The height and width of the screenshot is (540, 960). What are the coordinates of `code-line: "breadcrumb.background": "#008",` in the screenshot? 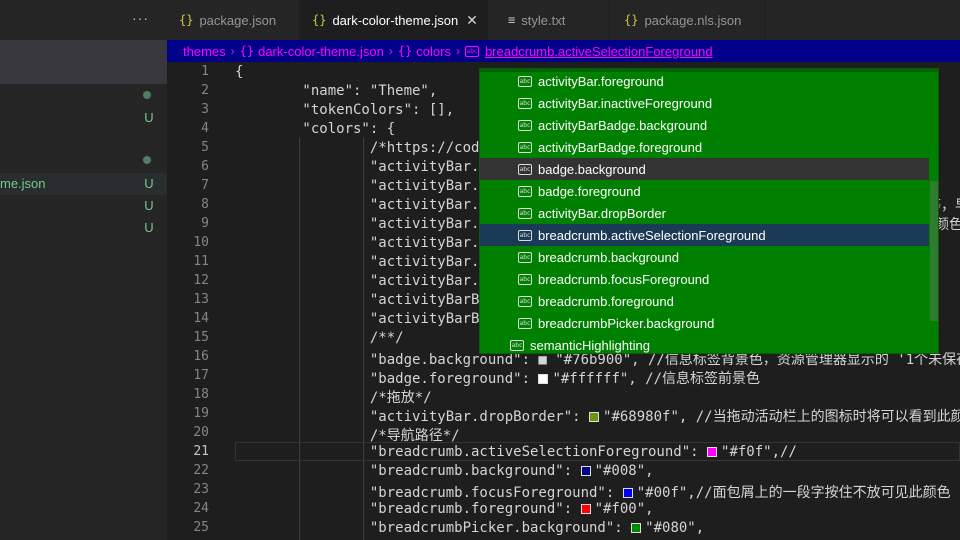 It's located at (444, 471).